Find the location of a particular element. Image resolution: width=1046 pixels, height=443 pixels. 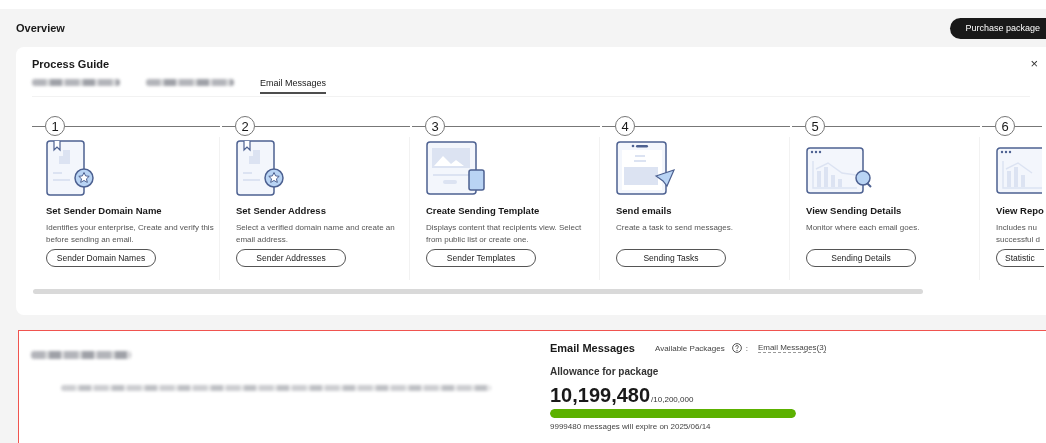

allowance-label: Allowance for package is located at coordinates (605, 371).